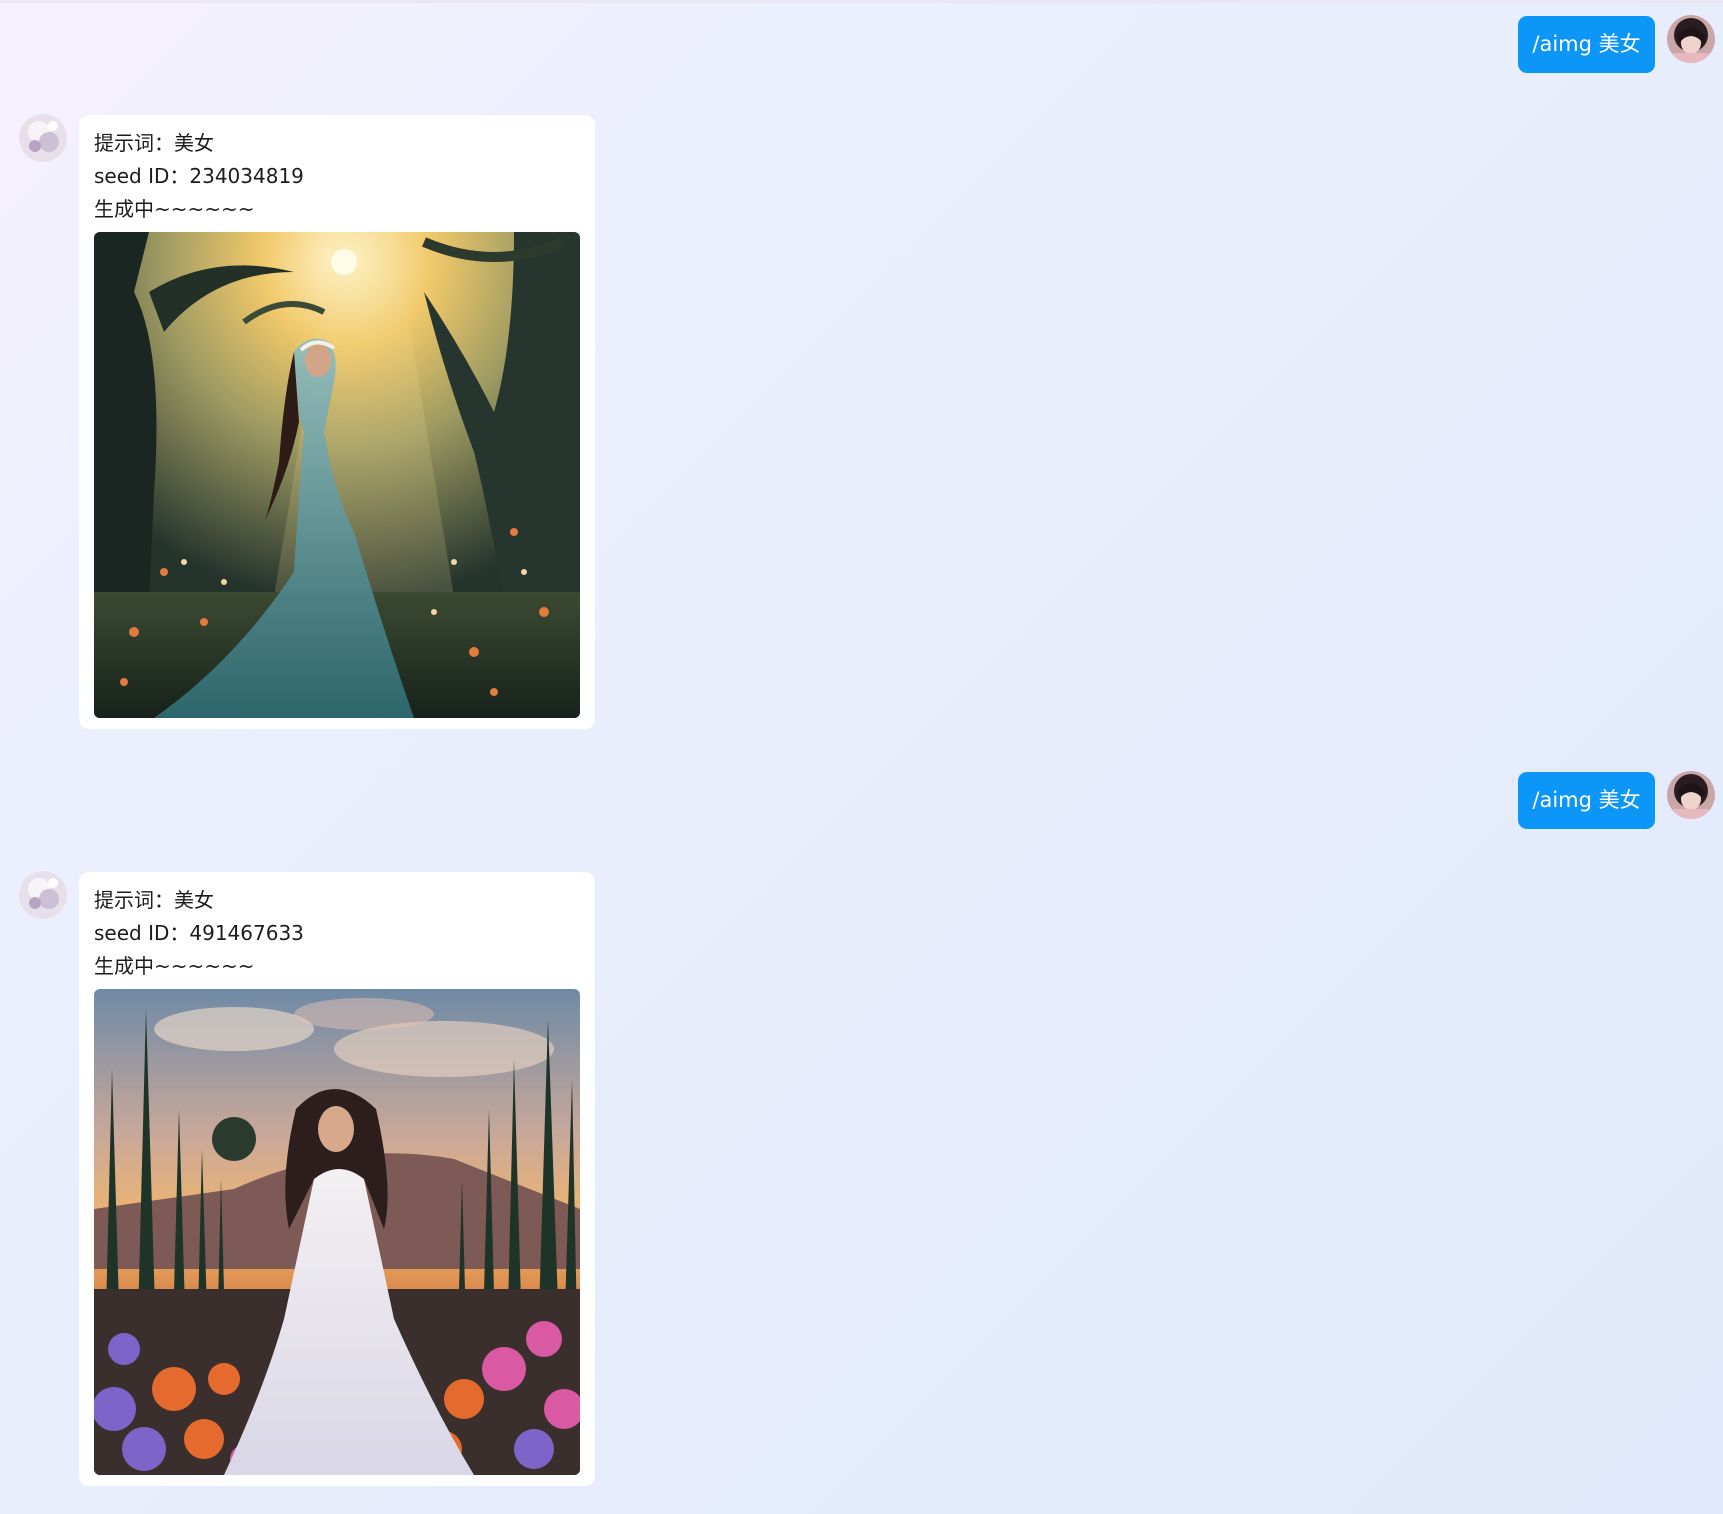 The height and width of the screenshot is (1514, 1723). Describe the element at coordinates (337, 1232) in the screenshot. I see `garden-woman-image` at that location.